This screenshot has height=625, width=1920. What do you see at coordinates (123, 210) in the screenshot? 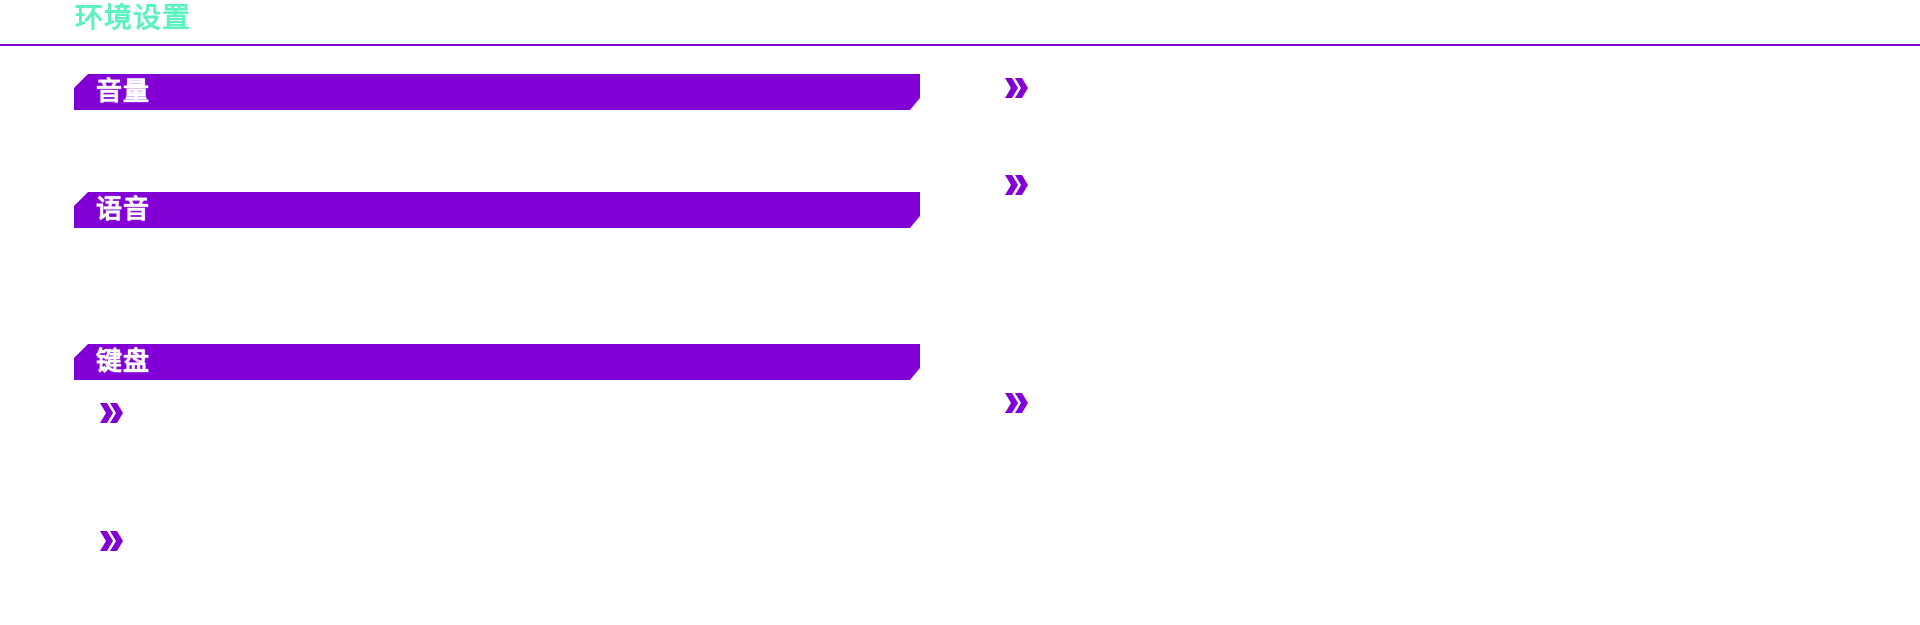
I see `section-label-voice: 语音` at bounding box center [123, 210].